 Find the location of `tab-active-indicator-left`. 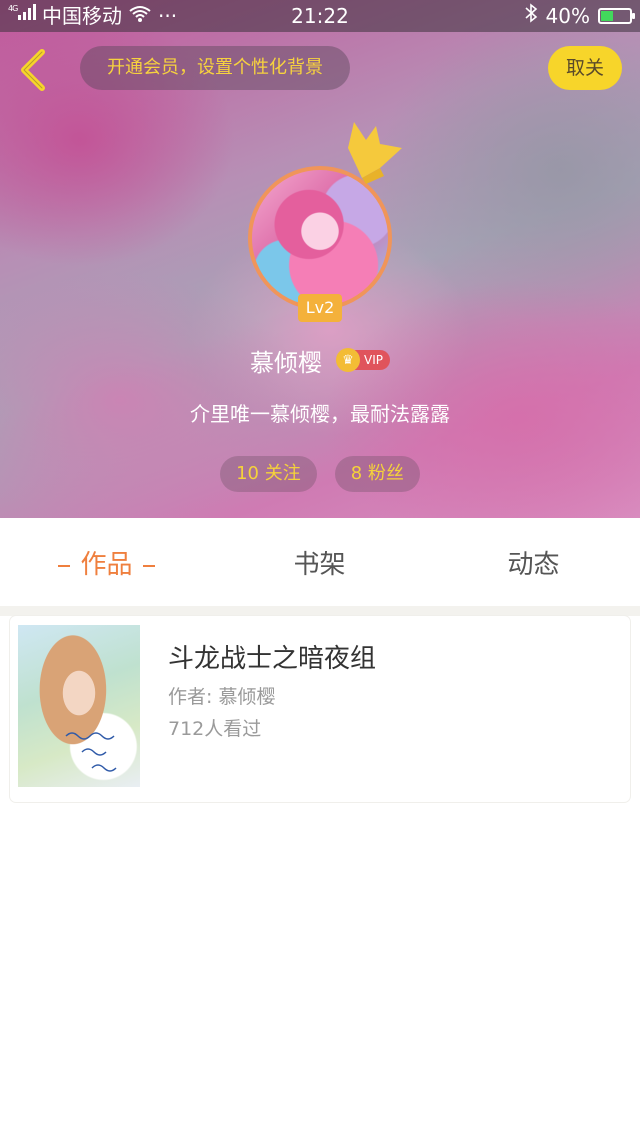

tab-active-indicator-left is located at coordinates (64, 565).